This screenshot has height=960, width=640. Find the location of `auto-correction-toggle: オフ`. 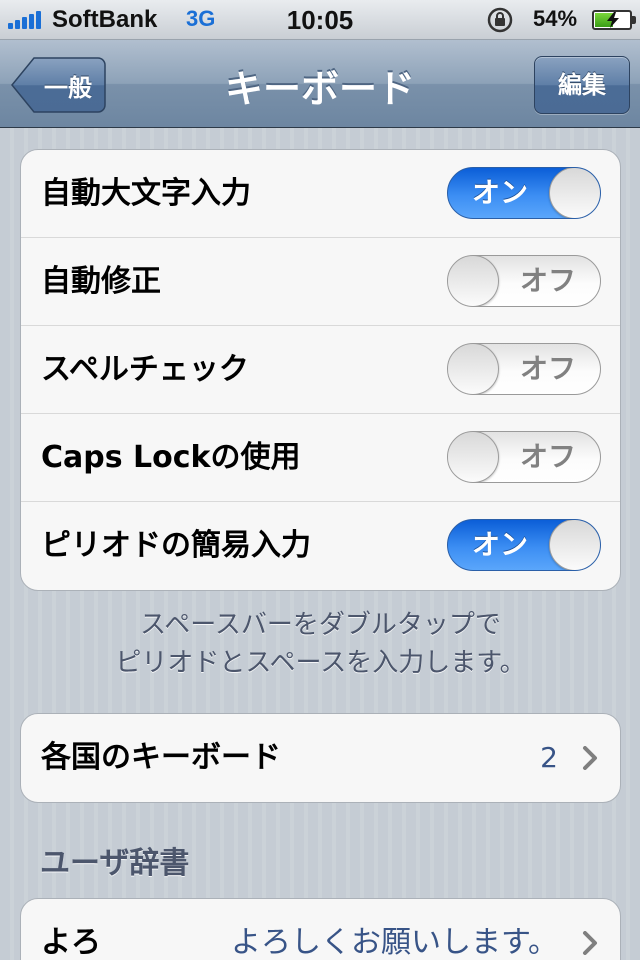

auto-correction-toggle: オフ is located at coordinates (524, 281).